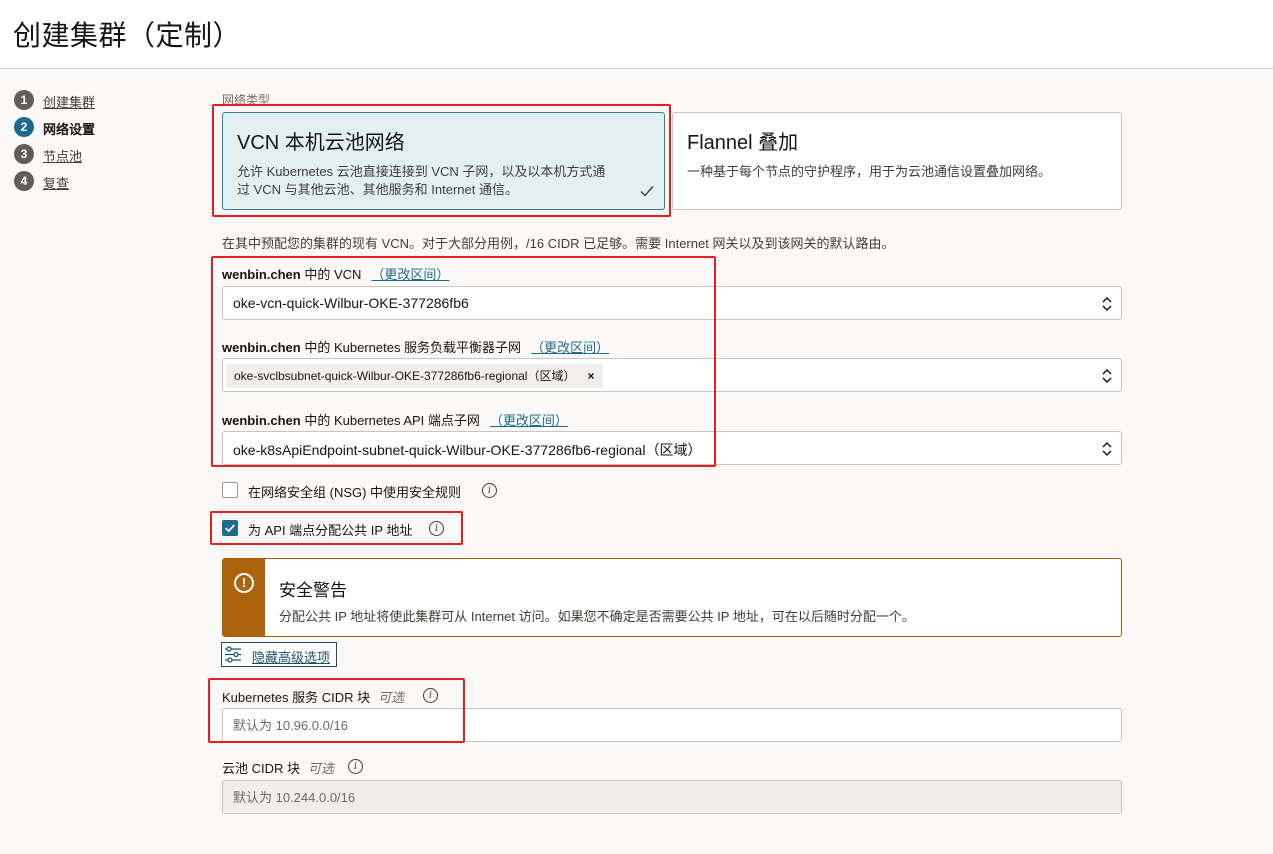 This screenshot has height=854, width=1273. I want to click on option-description: 一种基于每个节点的守护程序，用于为云池通信设置叠加网络。, so click(869, 171).